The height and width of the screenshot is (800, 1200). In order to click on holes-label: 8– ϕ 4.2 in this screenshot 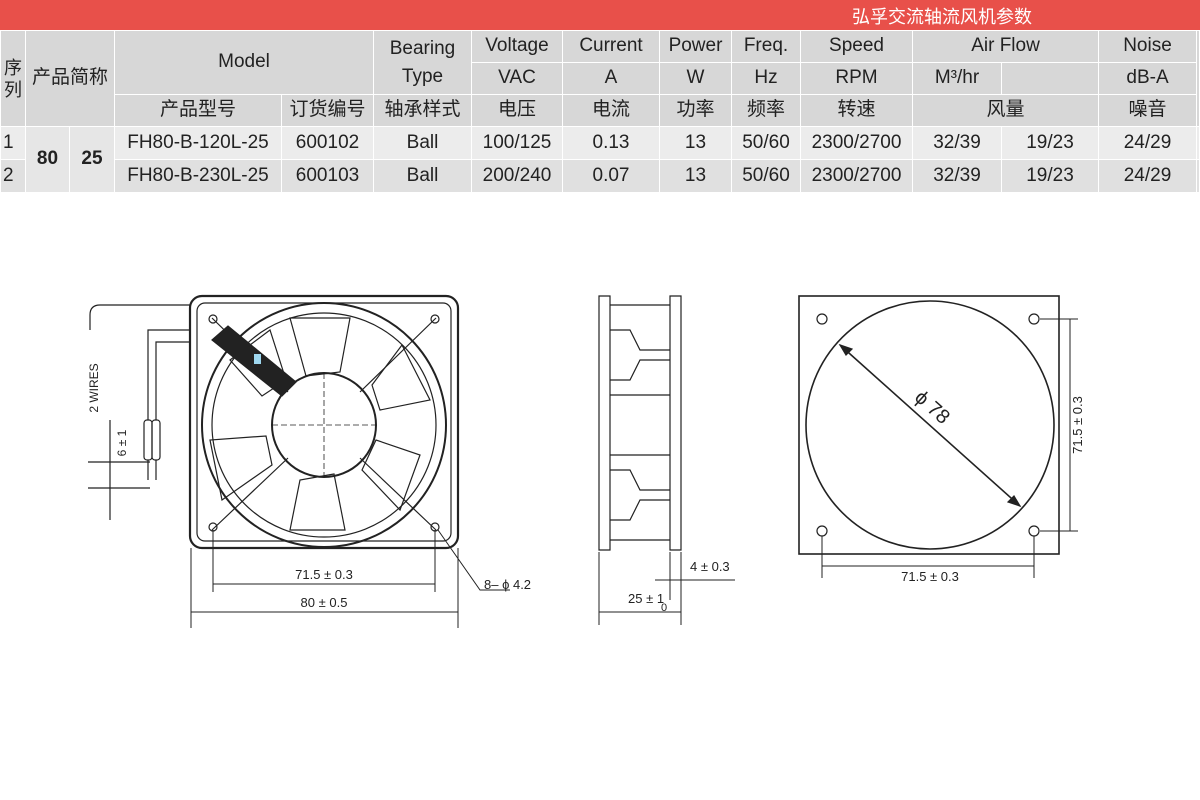, I will do `click(507, 584)`.